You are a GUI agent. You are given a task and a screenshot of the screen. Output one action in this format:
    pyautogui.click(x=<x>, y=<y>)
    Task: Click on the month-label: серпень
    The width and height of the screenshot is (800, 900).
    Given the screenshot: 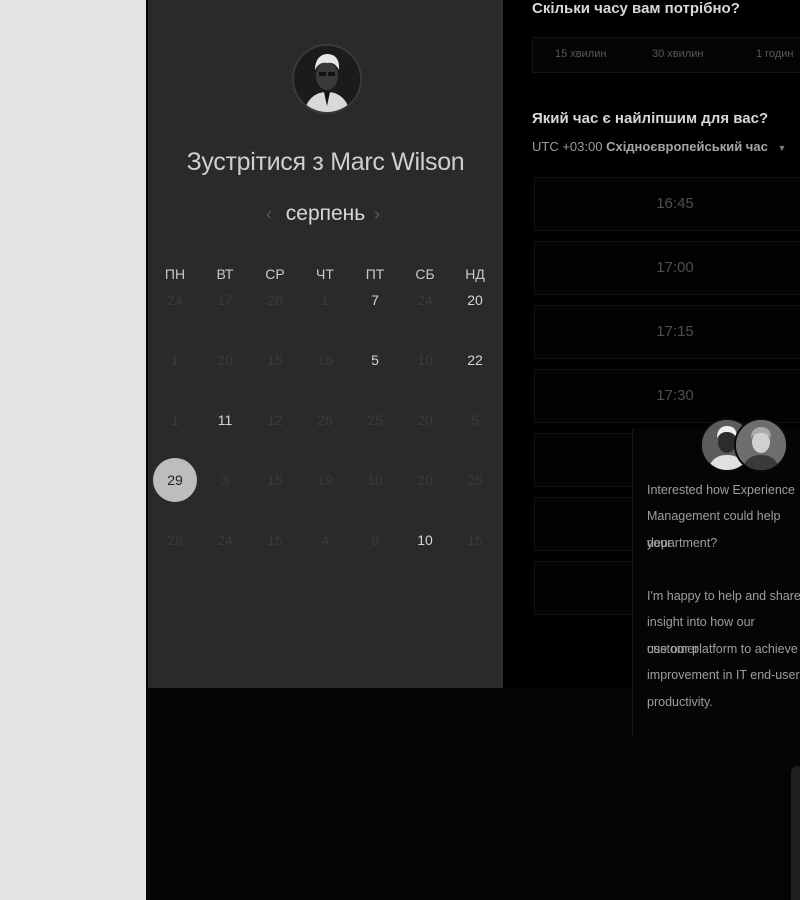 What is the action you would take?
    pyautogui.click(x=325, y=213)
    